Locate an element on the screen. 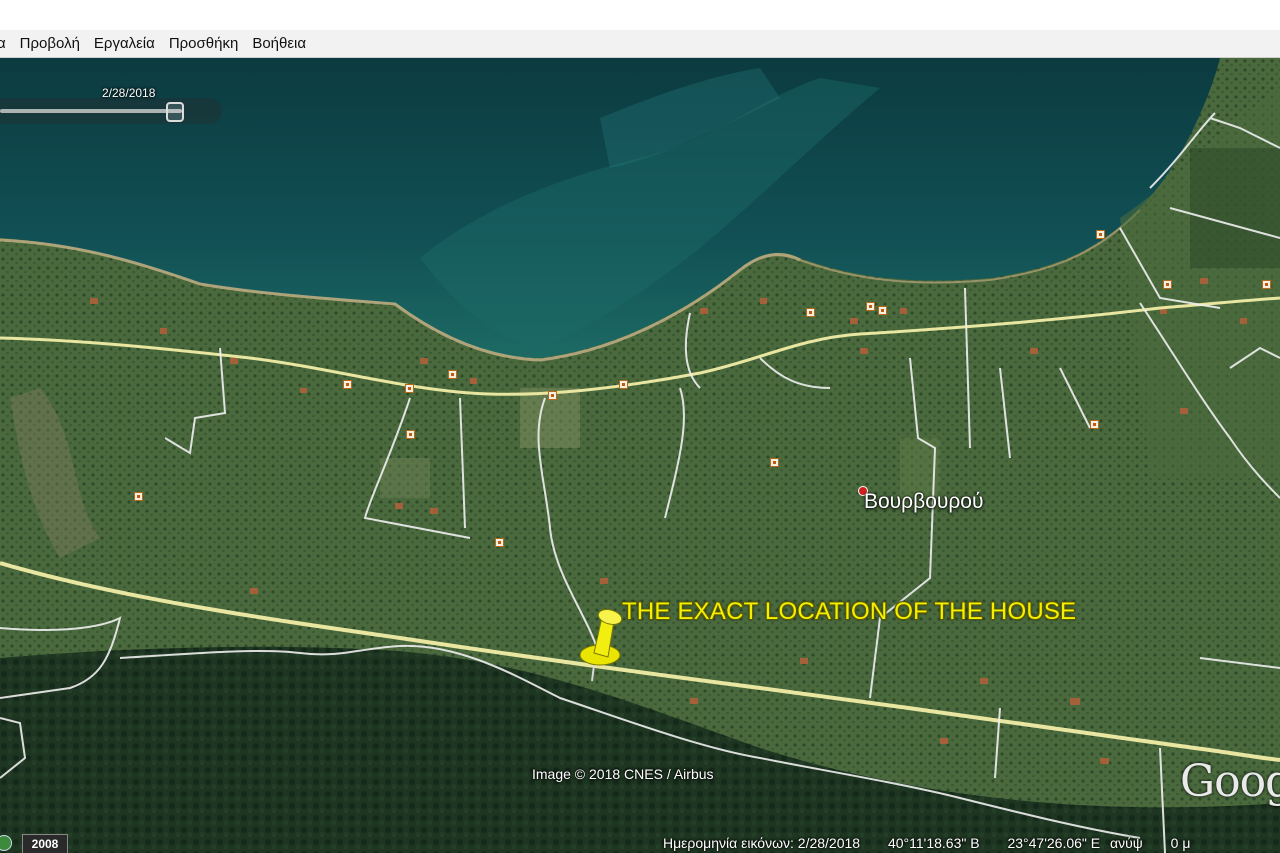 This screenshot has width=1280, height=853. placemark-label: THE EXACT LOCATION OF THE HOUSE is located at coordinates (849, 612).